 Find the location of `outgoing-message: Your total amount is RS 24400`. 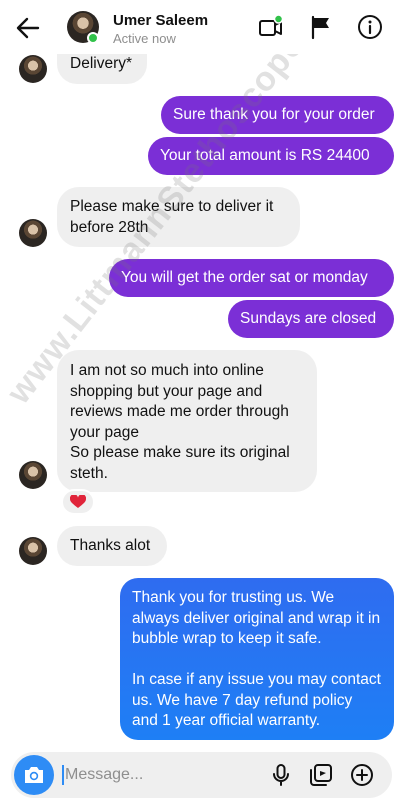

outgoing-message: Your total amount is RS 24400 is located at coordinates (271, 156).